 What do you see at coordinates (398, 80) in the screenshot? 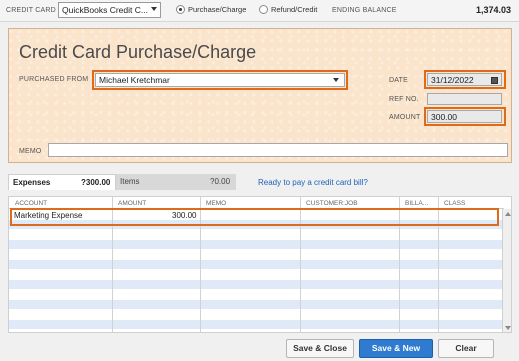
I see `date-label: DATE` at bounding box center [398, 80].